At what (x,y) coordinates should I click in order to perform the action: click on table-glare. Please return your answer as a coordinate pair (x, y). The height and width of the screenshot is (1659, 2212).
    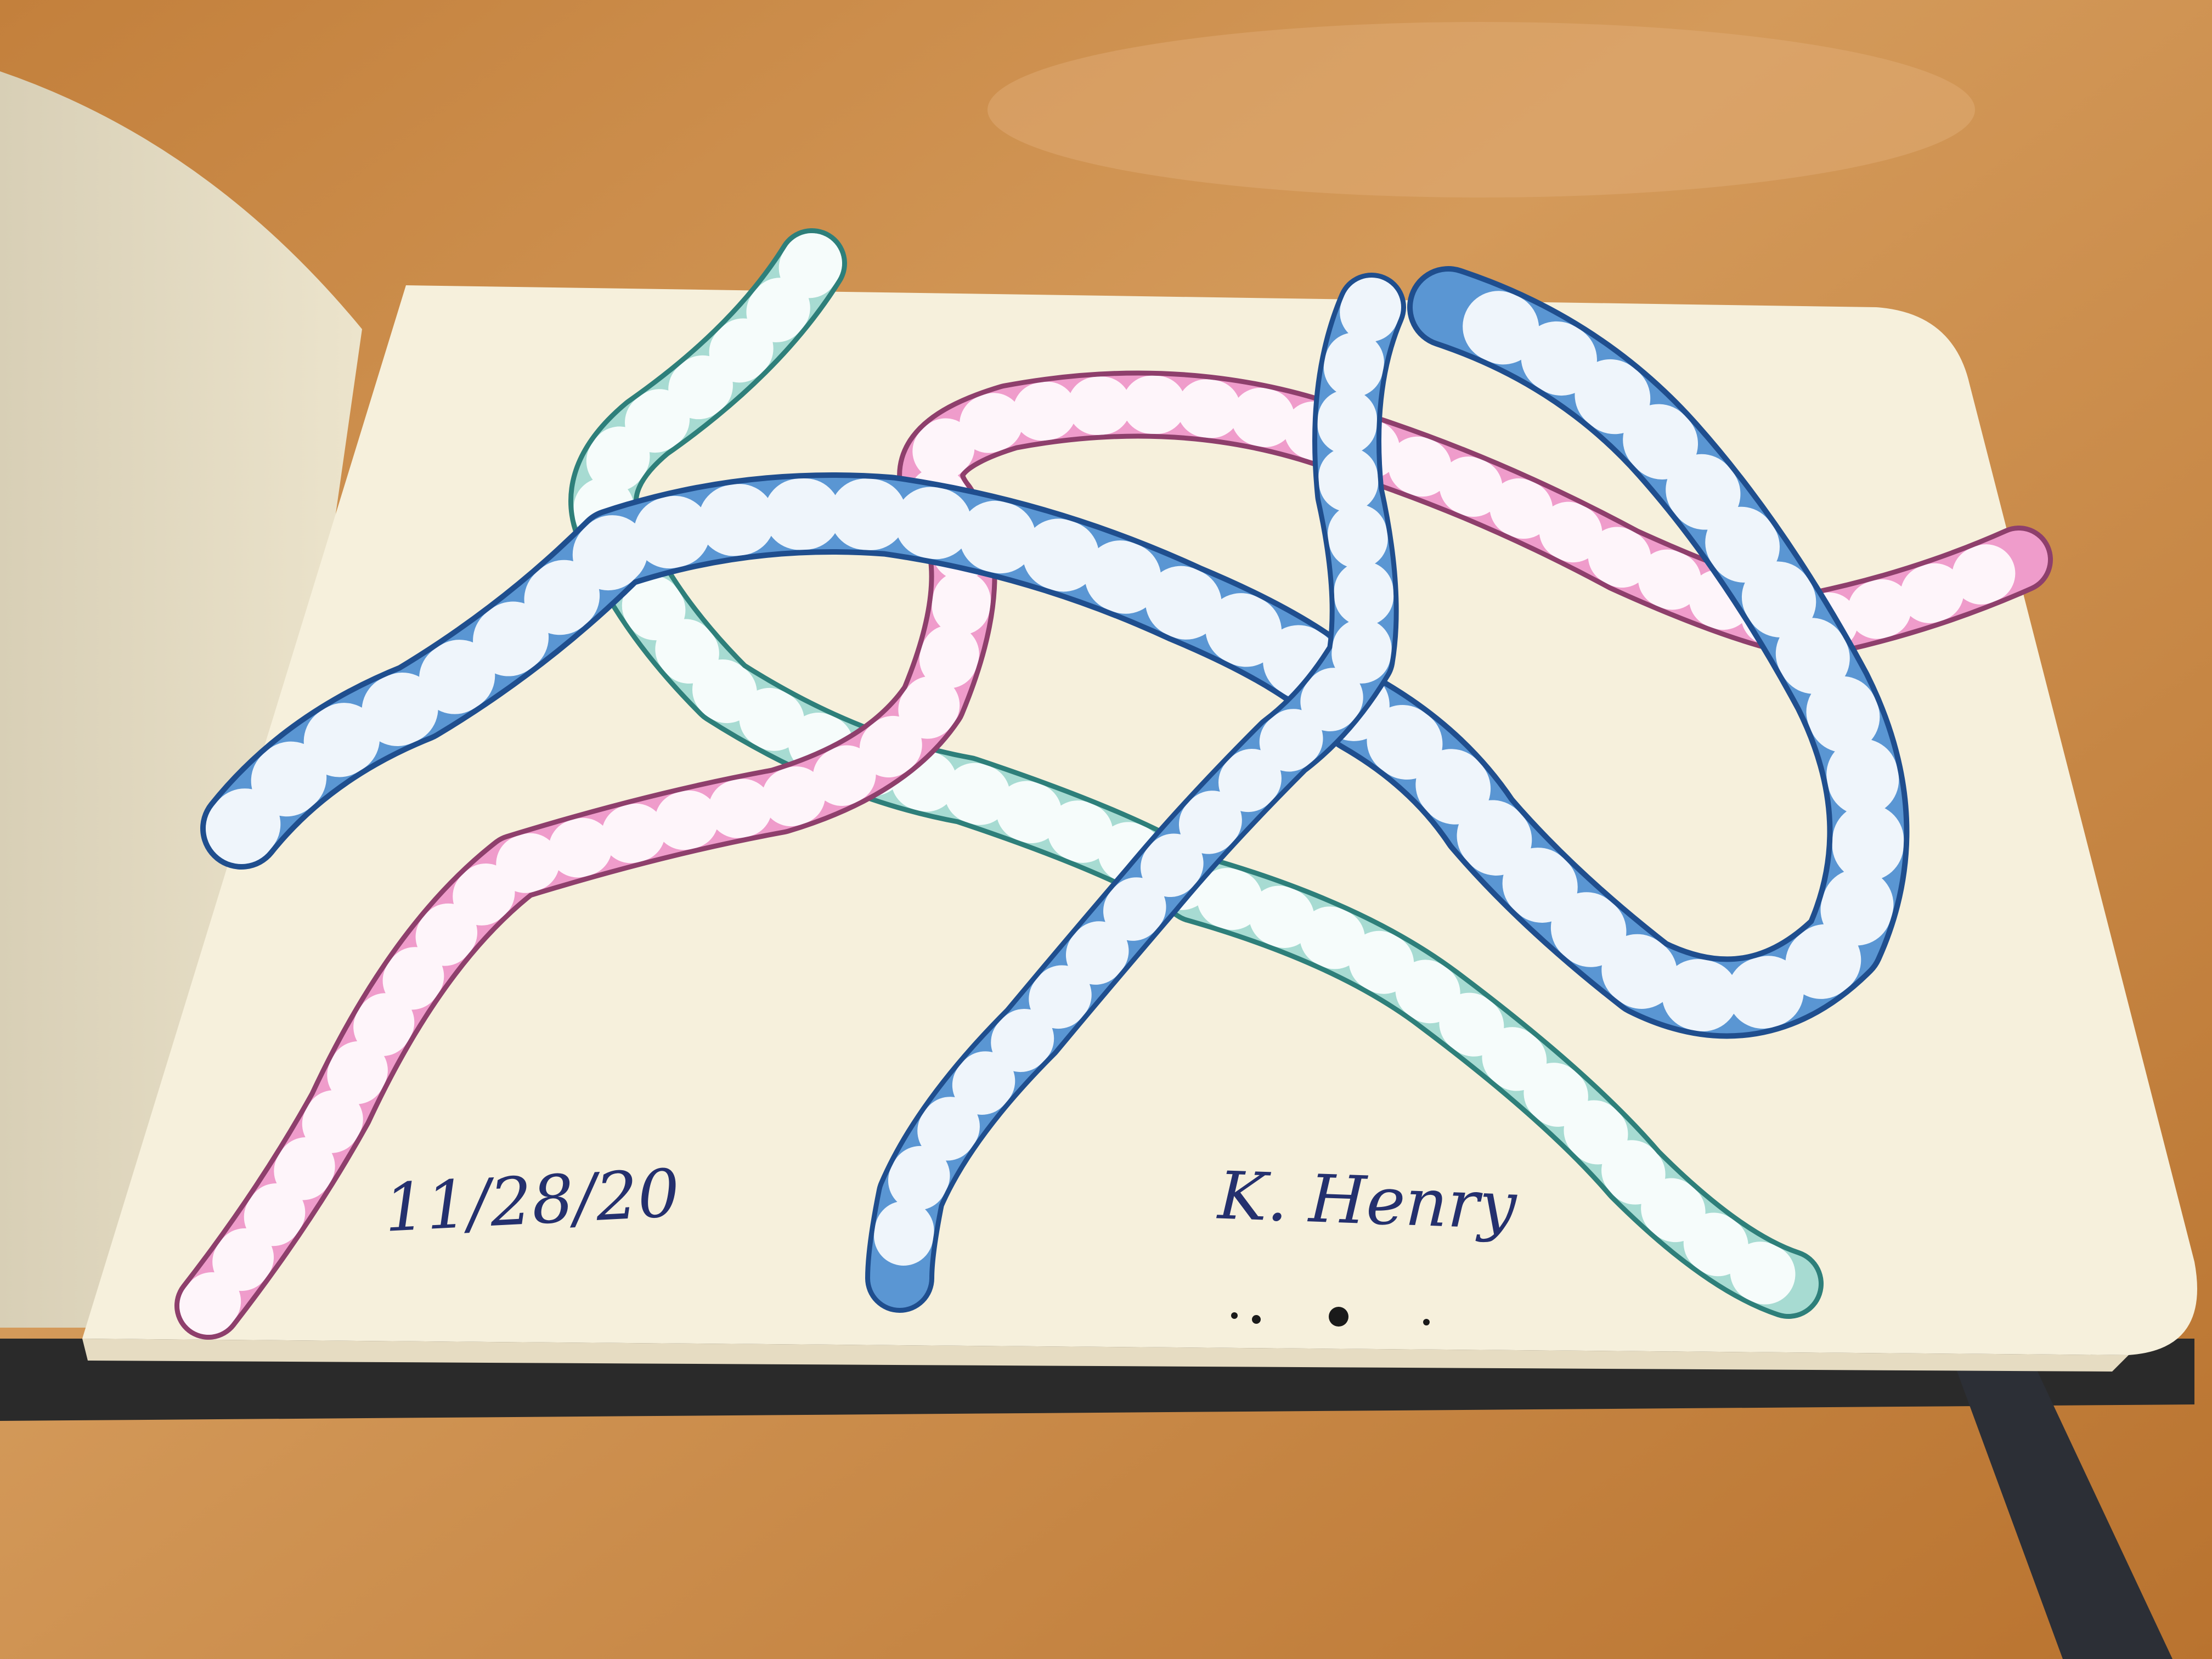
    Looking at the image, I should click on (1482, 110).